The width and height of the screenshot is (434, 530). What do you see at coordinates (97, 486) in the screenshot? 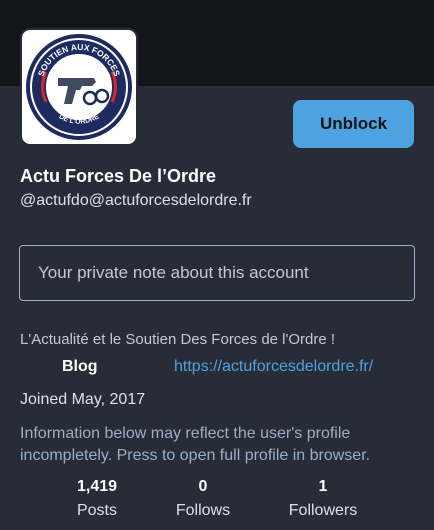
I see `stat-posts-count: 1,419` at bounding box center [97, 486].